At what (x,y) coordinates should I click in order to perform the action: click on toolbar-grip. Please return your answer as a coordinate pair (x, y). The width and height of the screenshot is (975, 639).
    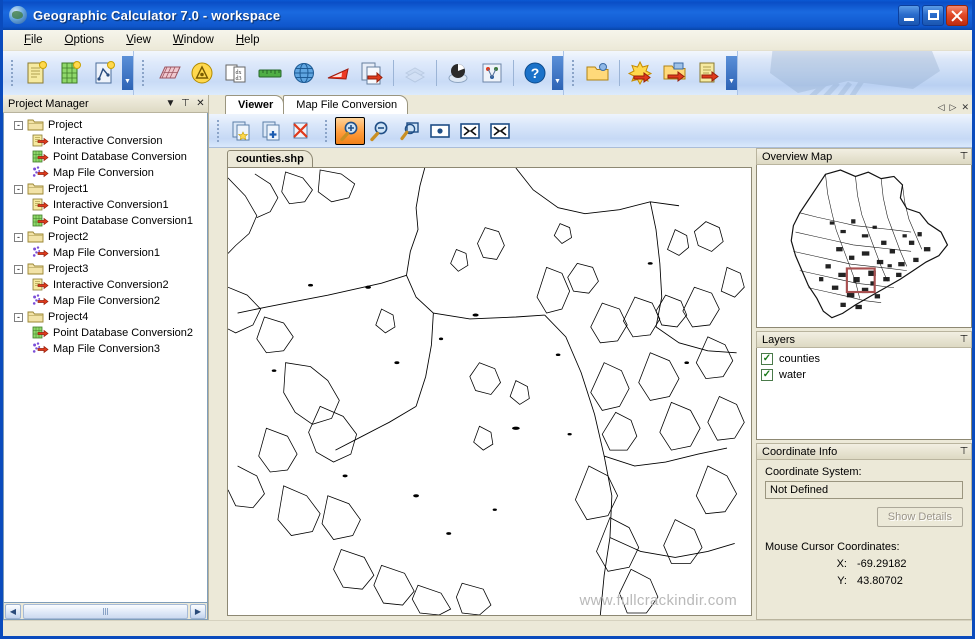
    Looking at the image, I should click on (12, 73).